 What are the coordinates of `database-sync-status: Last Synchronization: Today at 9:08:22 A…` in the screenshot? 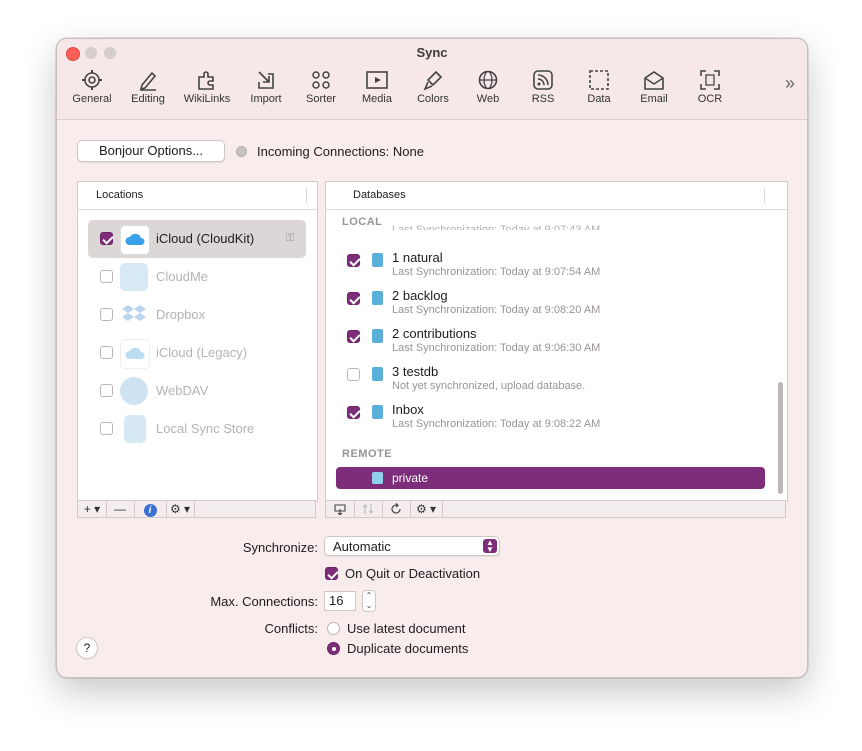 It's located at (496, 424).